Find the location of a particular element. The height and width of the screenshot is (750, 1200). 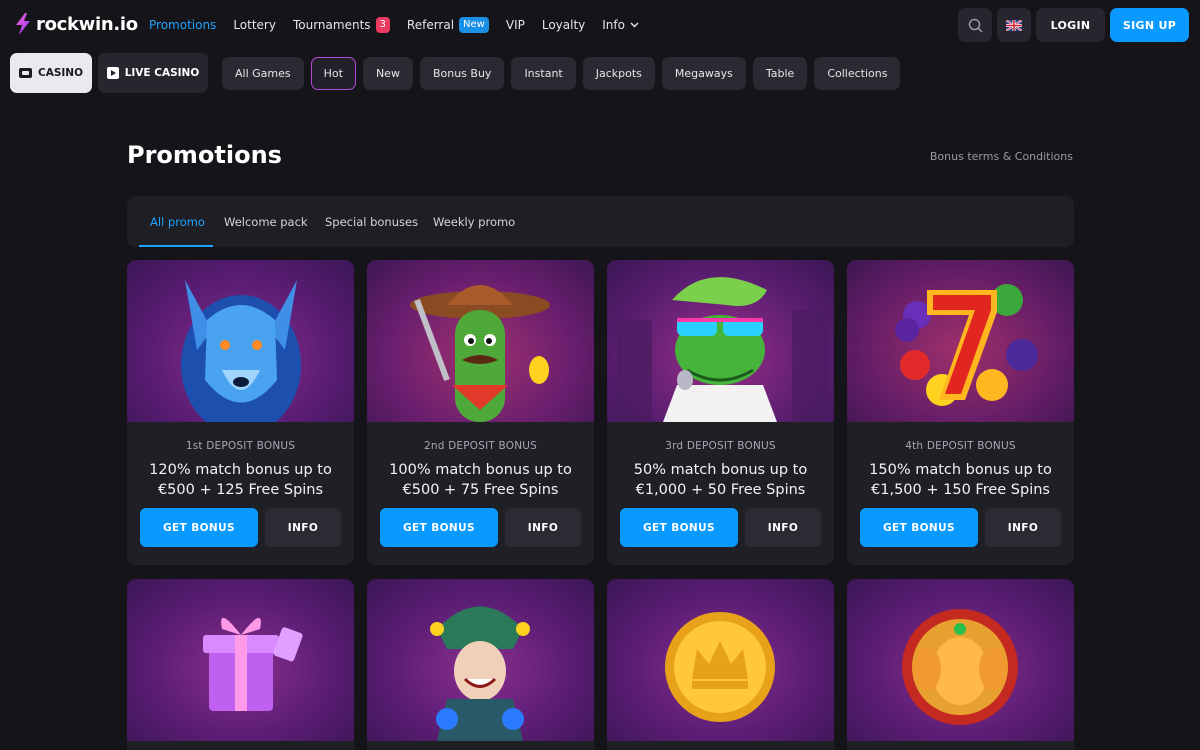

language-selector is located at coordinates (1014, 25).